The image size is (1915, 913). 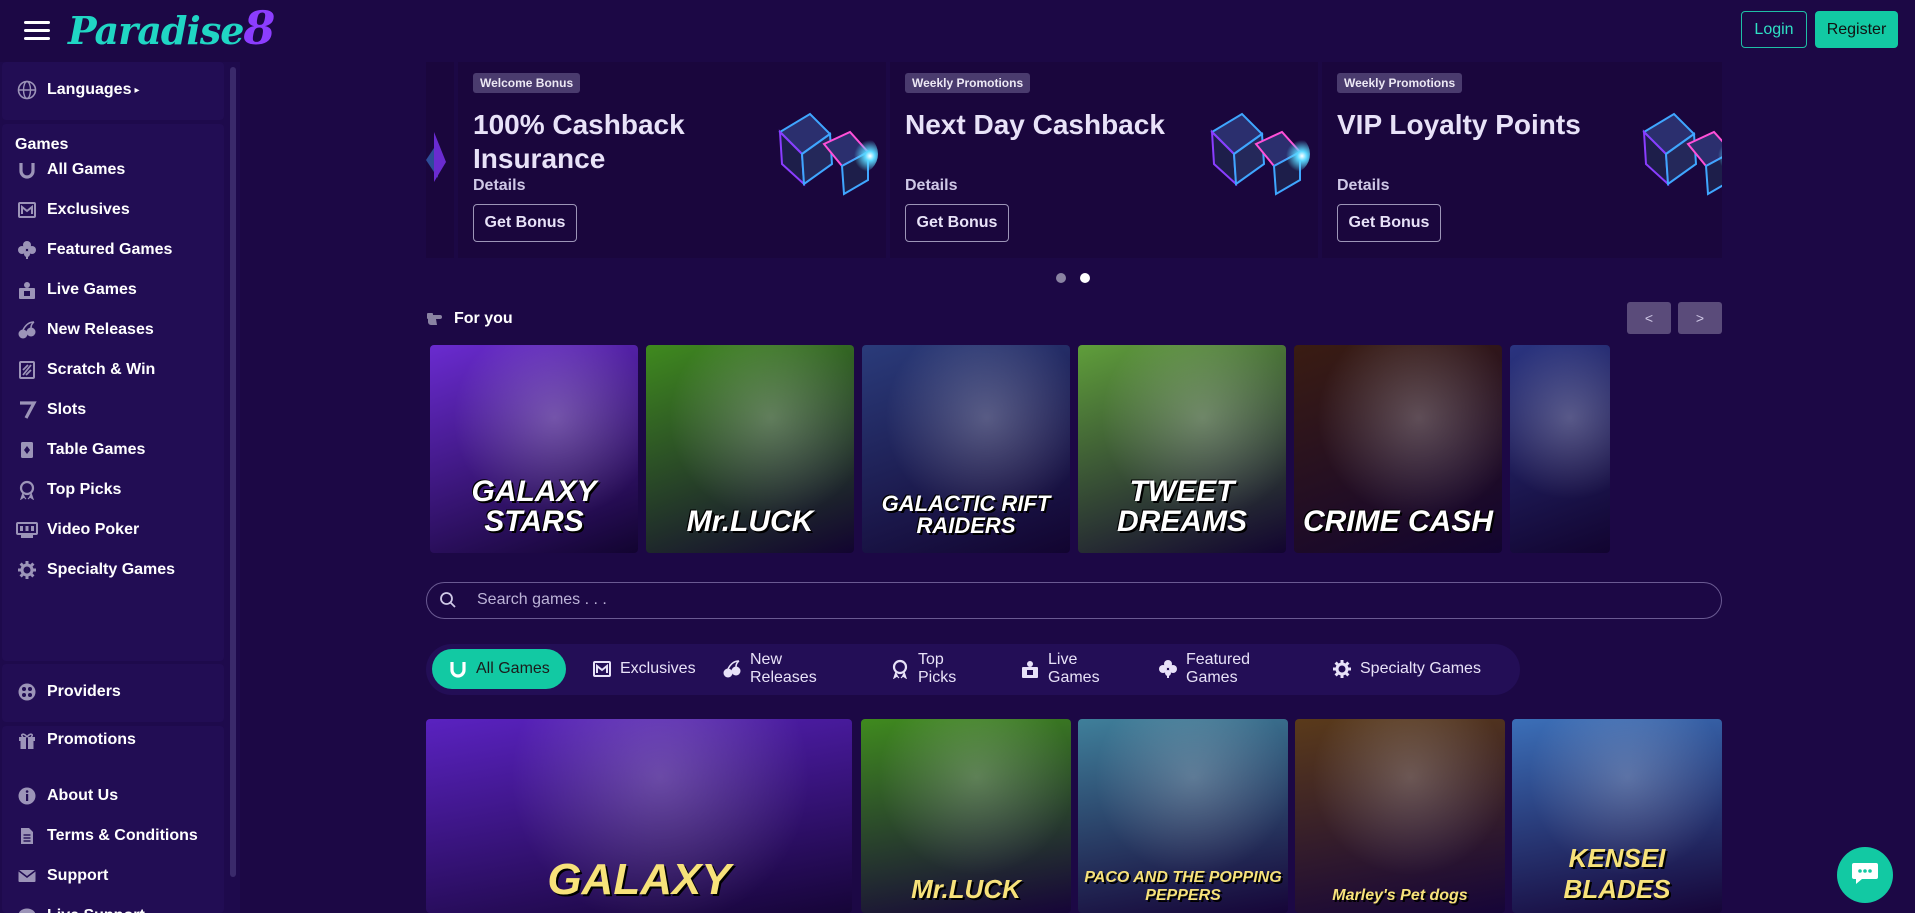 I want to click on for-you-title: For you, so click(x=483, y=318).